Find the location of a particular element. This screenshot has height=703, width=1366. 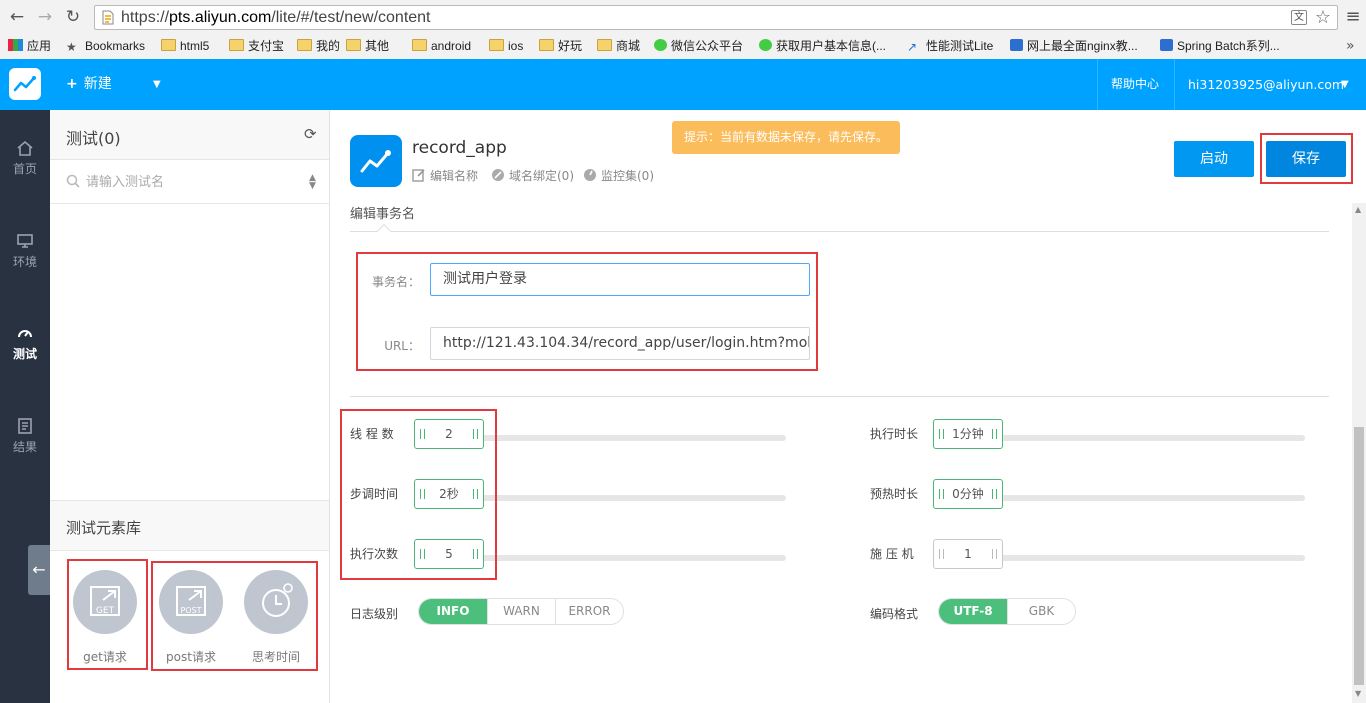

execution-count-slider is located at coordinates (633, 558).